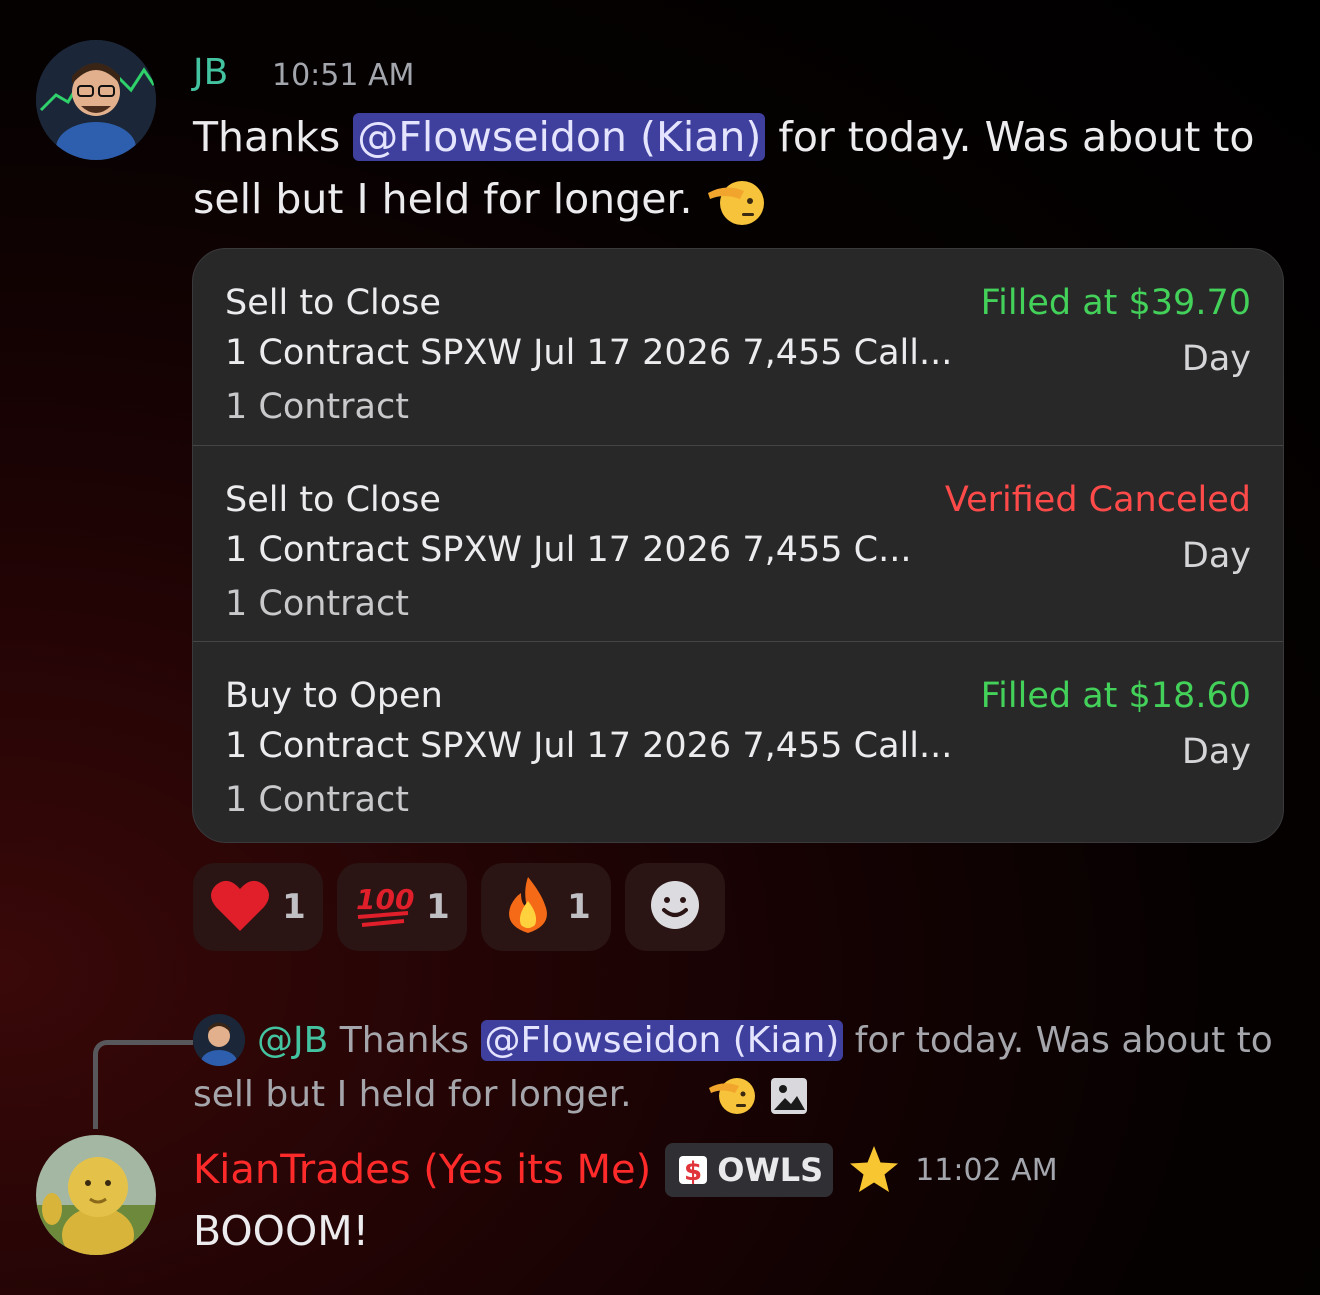 Image resolution: width=1320 pixels, height=1295 pixels. What do you see at coordinates (559, 137) in the screenshot?
I see `user-mention: @Flowseidon (Kian)` at bounding box center [559, 137].